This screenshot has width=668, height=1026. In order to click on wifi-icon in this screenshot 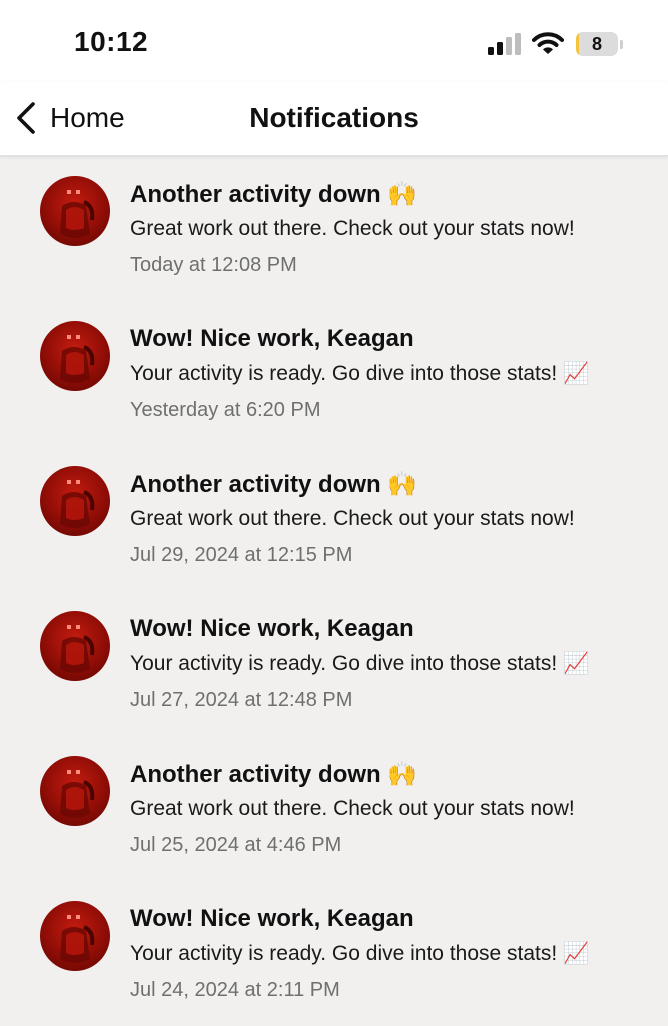, I will do `click(548, 43)`.